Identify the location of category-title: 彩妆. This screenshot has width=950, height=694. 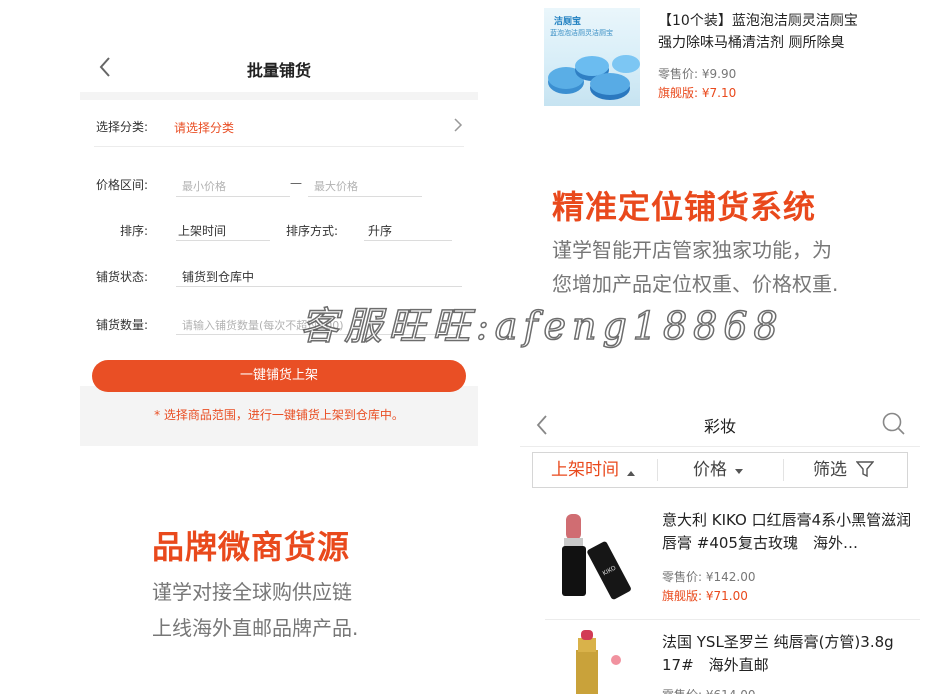
(719, 426).